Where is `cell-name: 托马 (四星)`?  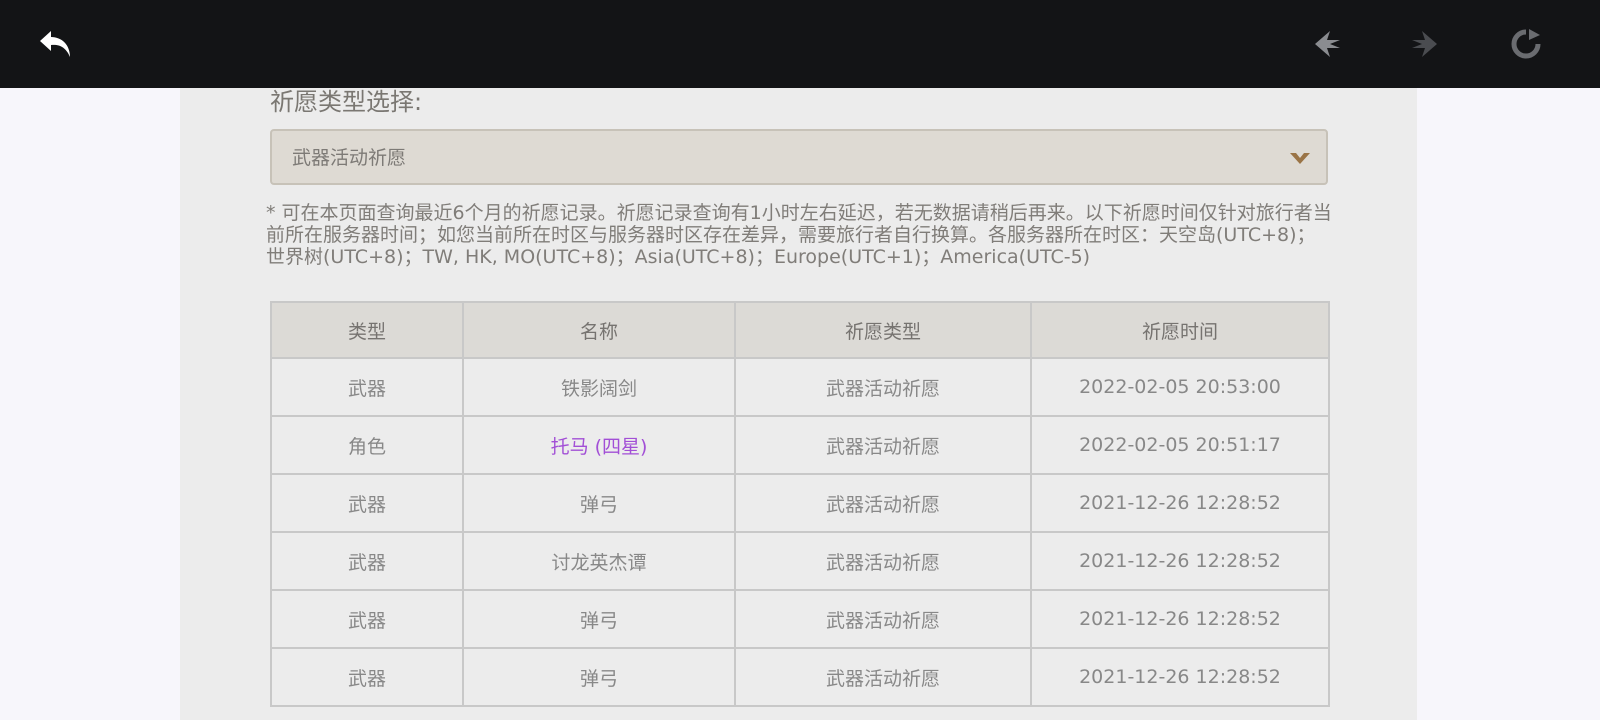 cell-name: 托马 (四星) is located at coordinates (599, 445).